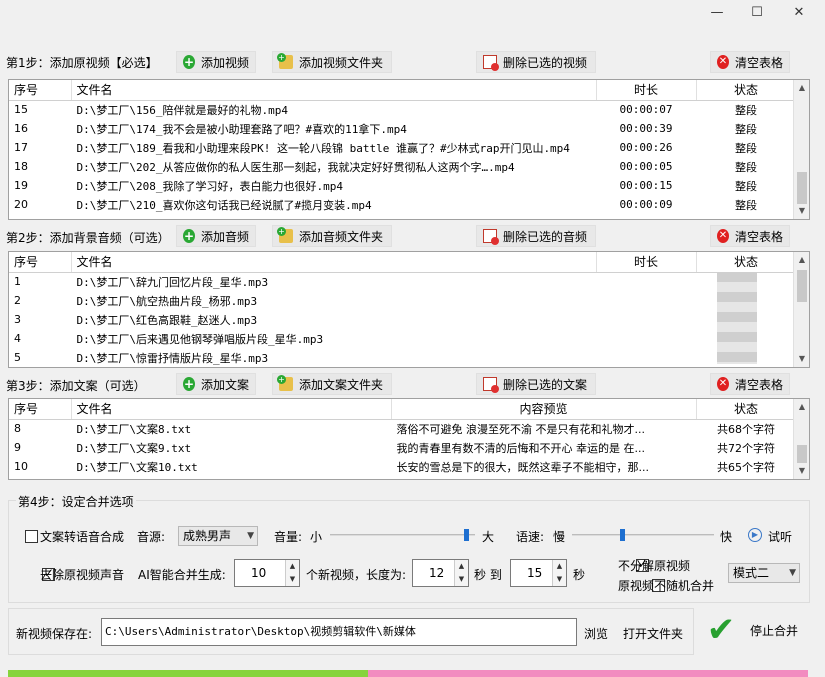 The height and width of the screenshot is (677, 825). I want to click on row-number: 1, so click(17, 282).